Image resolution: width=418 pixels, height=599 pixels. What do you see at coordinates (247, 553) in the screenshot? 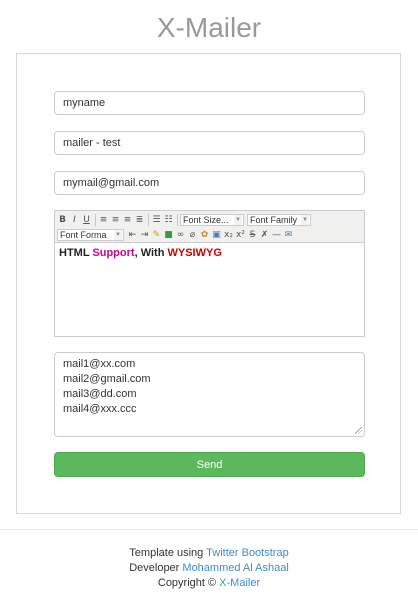
I see `twitter-bootstrap-link: Twitter Bootstrap` at bounding box center [247, 553].